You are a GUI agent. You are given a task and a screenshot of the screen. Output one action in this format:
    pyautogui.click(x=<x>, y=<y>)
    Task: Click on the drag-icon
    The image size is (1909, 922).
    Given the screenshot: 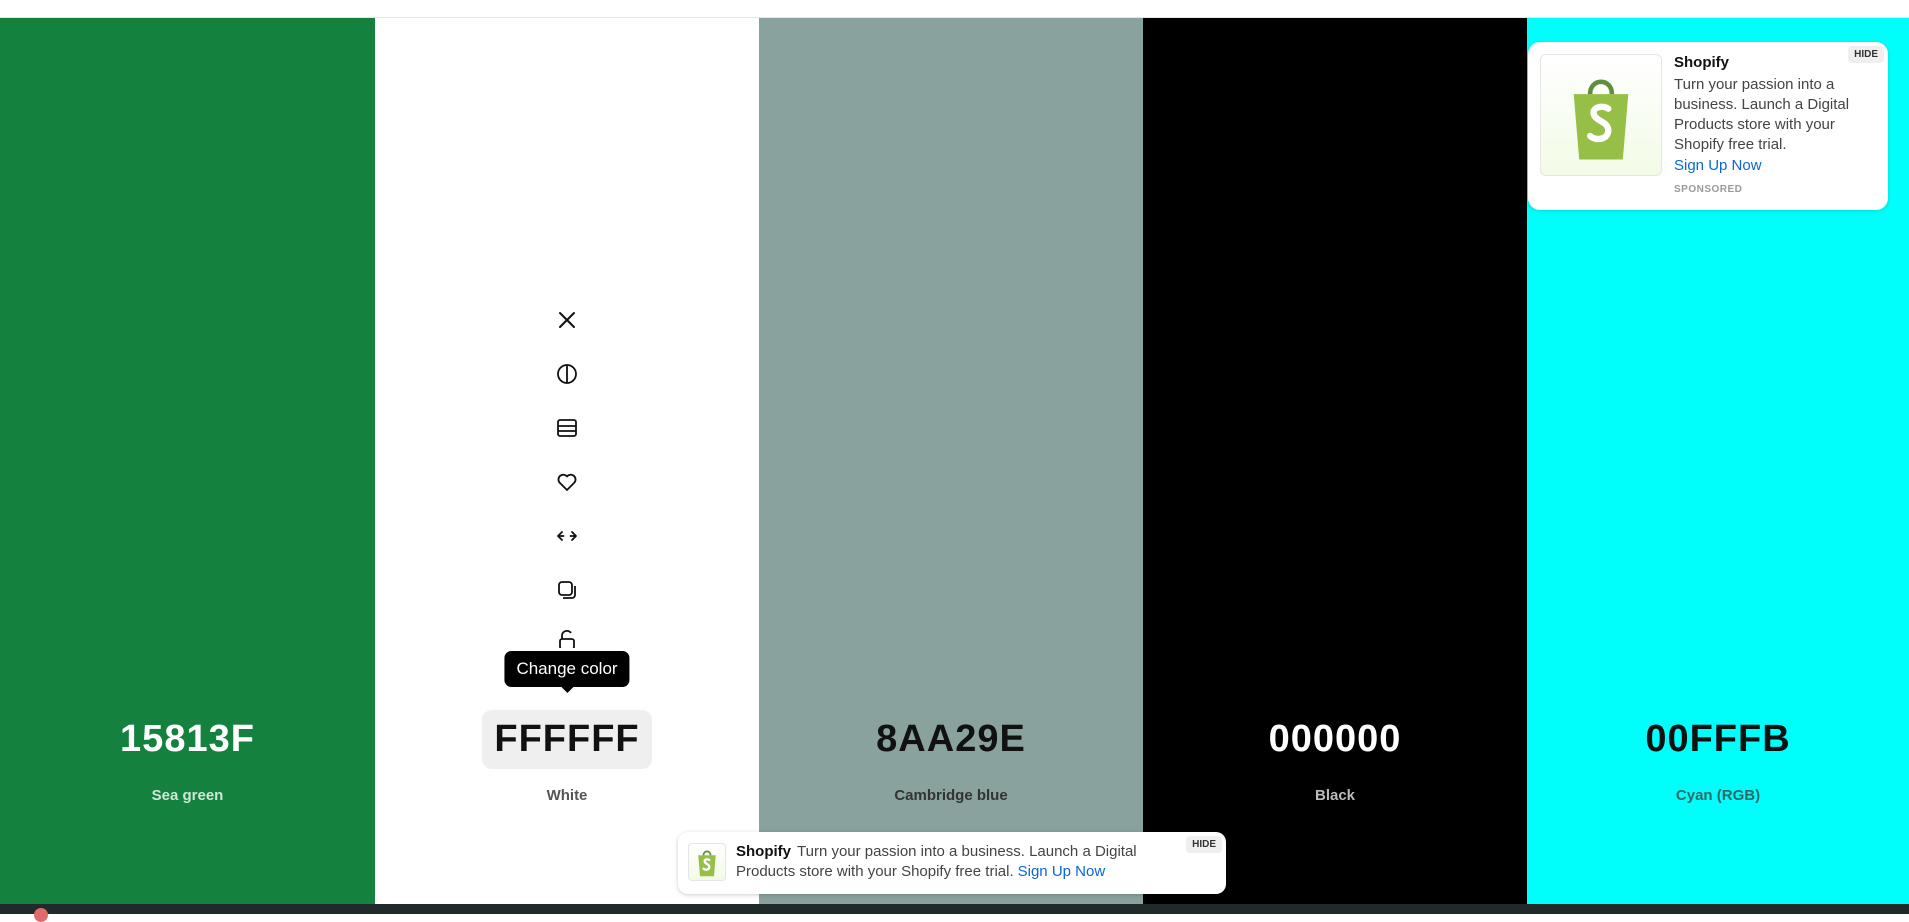 What is the action you would take?
    pyautogui.click(x=567, y=536)
    